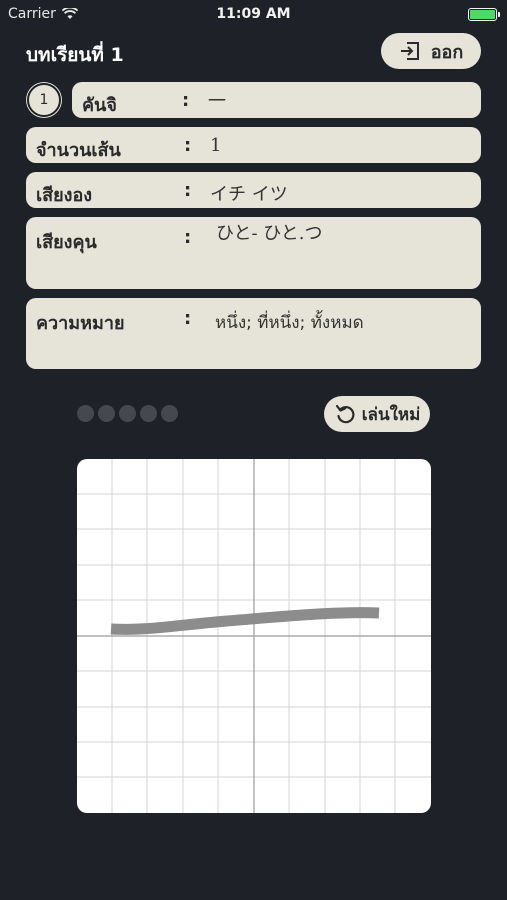  Describe the element at coordinates (64, 195) in the screenshot. I see `on-reading-label: เสียงอง` at that location.